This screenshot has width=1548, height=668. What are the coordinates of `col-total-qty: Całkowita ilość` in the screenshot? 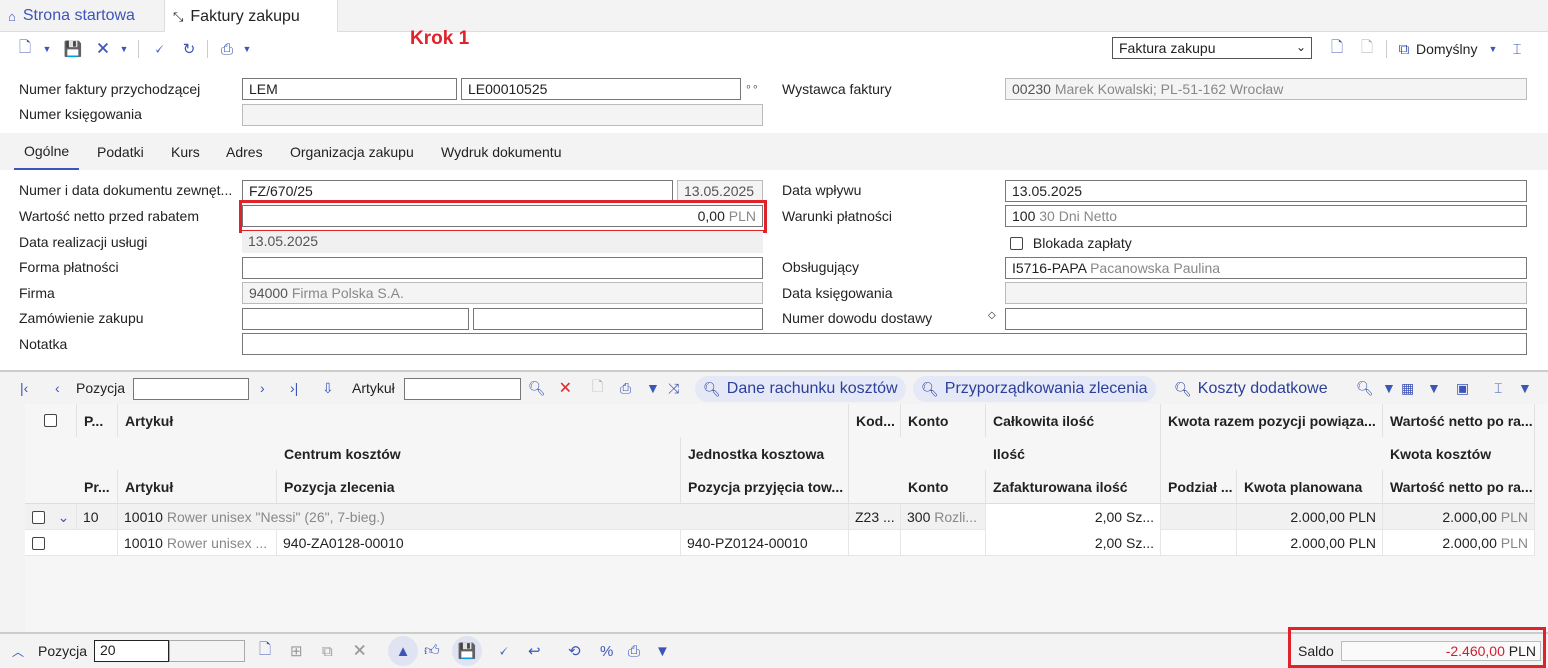 It's located at (1073, 420).